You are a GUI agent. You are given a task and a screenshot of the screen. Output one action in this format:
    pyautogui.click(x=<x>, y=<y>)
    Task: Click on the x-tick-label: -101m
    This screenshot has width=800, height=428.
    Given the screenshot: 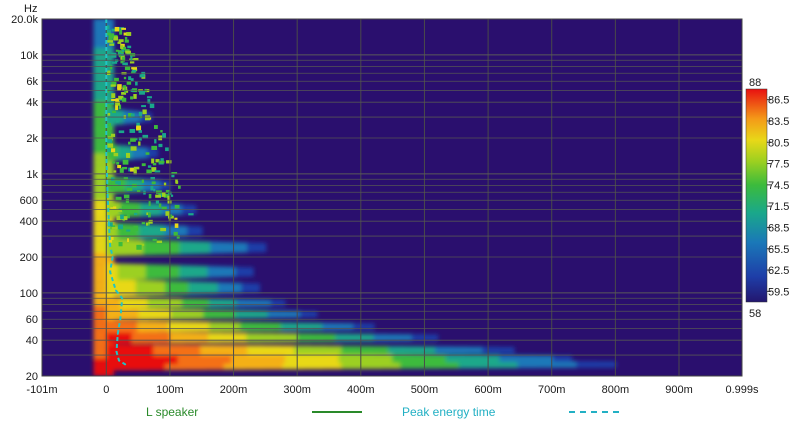 What is the action you would take?
    pyautogui.click(x=41, y=390)
    